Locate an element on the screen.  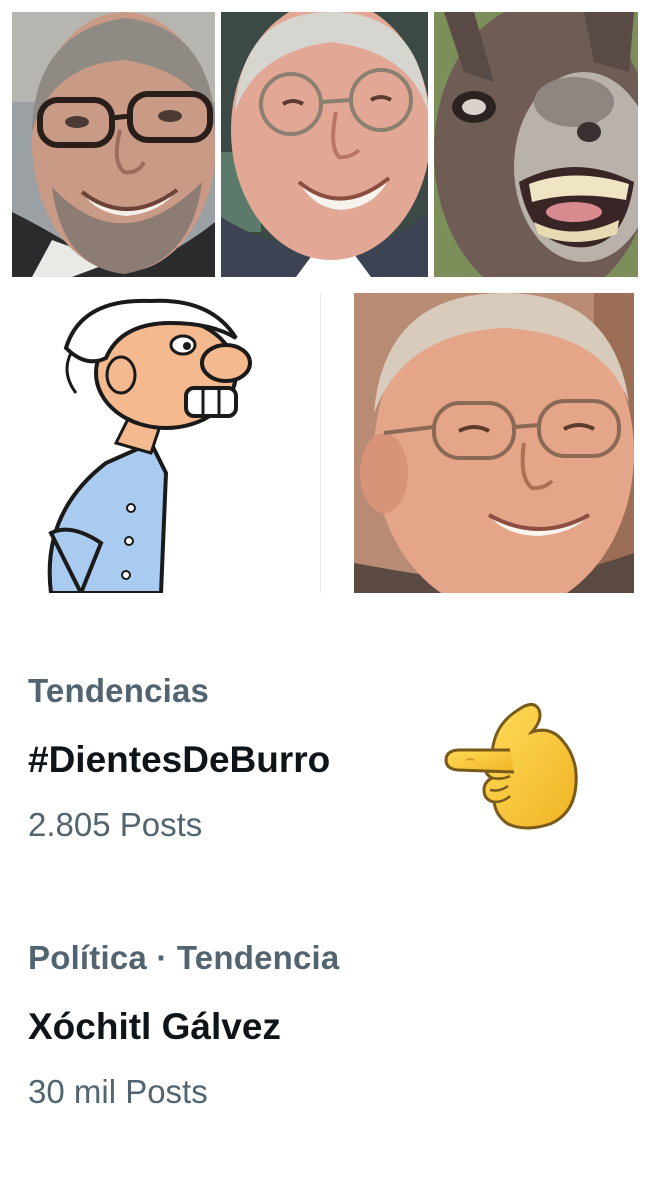
trend-category: Política · Tendencia is located at coordinates (184, 957).